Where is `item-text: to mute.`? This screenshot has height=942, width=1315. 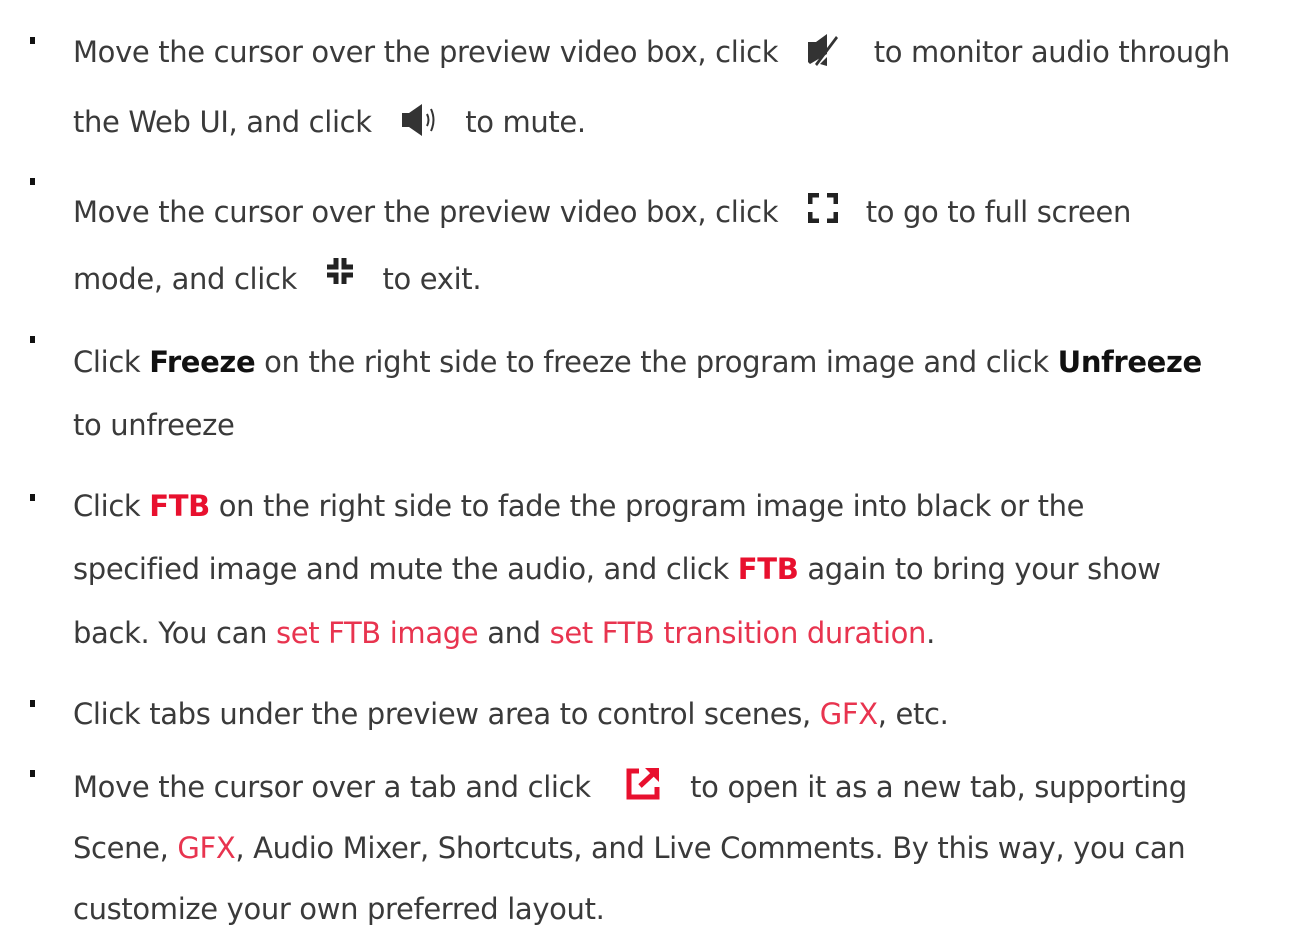
item-text: to mute. is located at coordinates (525, 122).